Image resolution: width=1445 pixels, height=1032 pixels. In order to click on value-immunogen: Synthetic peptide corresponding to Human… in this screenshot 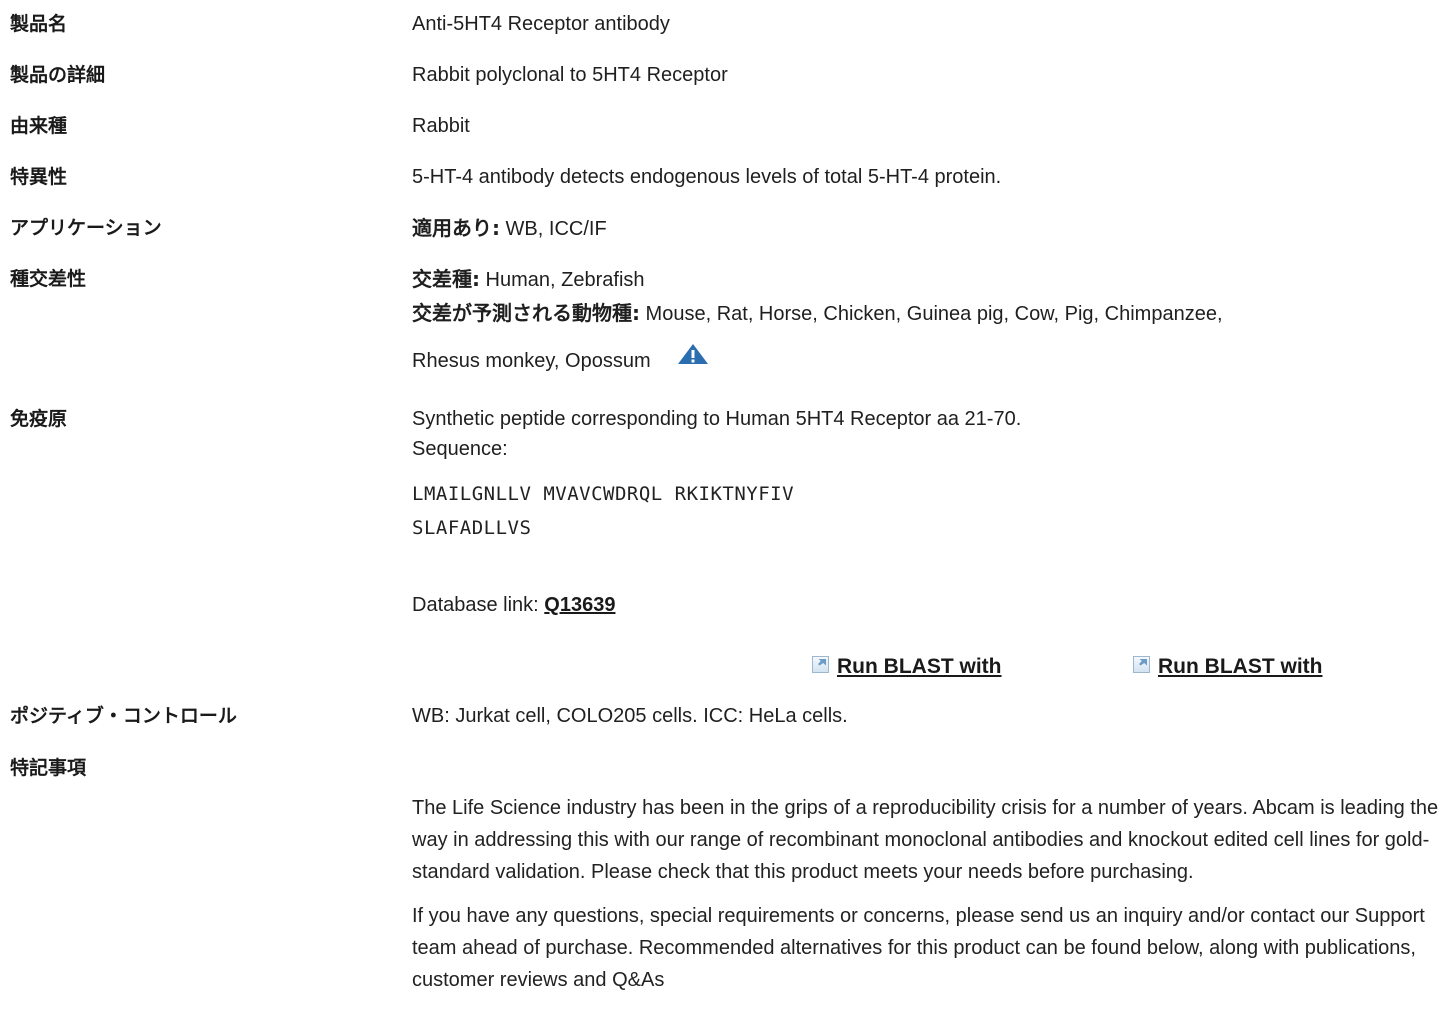, I will do `click(927, 512)`.